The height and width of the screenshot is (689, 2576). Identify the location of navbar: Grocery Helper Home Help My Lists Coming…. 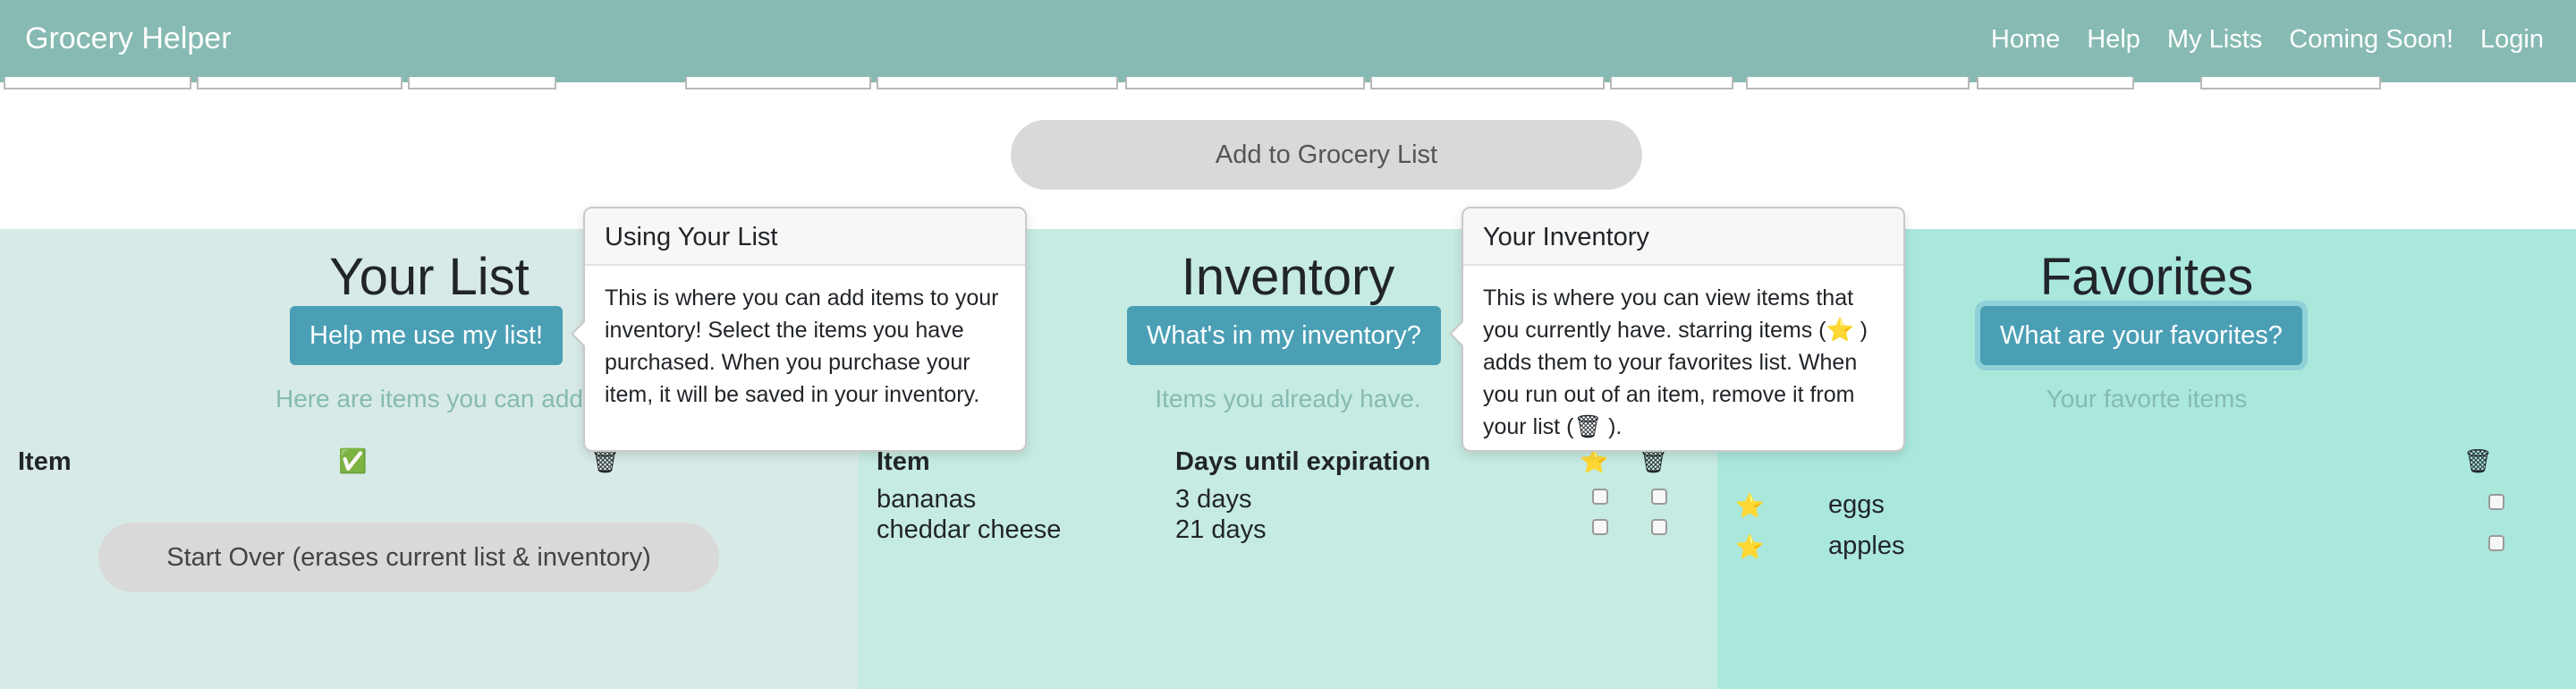
(1288, 41).